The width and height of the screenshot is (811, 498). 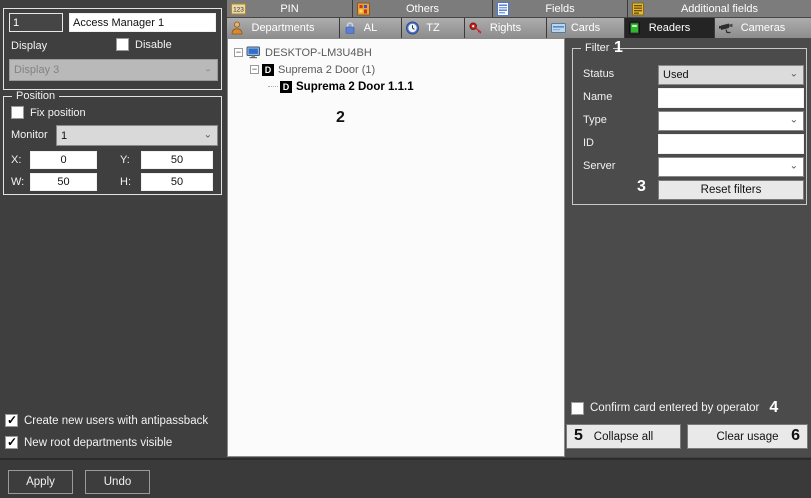 What do you see at coordinates (318, 52) in the screenshot?
I see `tree-node-label: DESKTOP-LM3U4BH` at bounding box center [318, 52].